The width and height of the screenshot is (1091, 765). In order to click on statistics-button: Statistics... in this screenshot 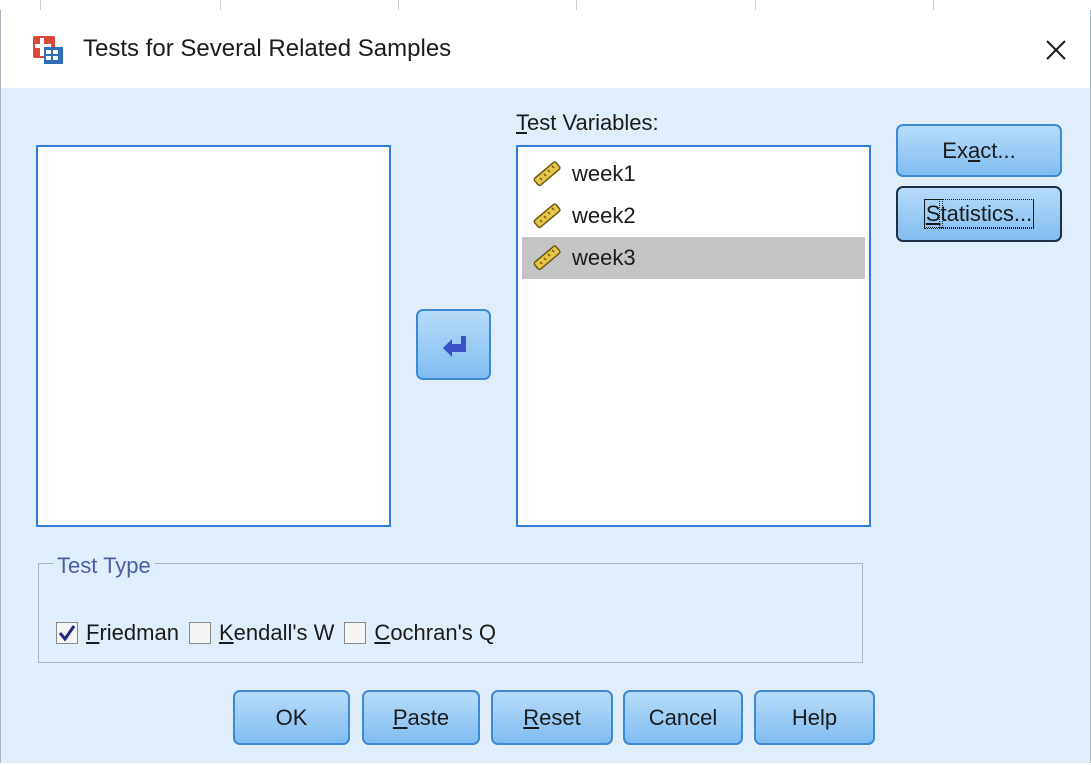, I will do `click(979, 214)`.